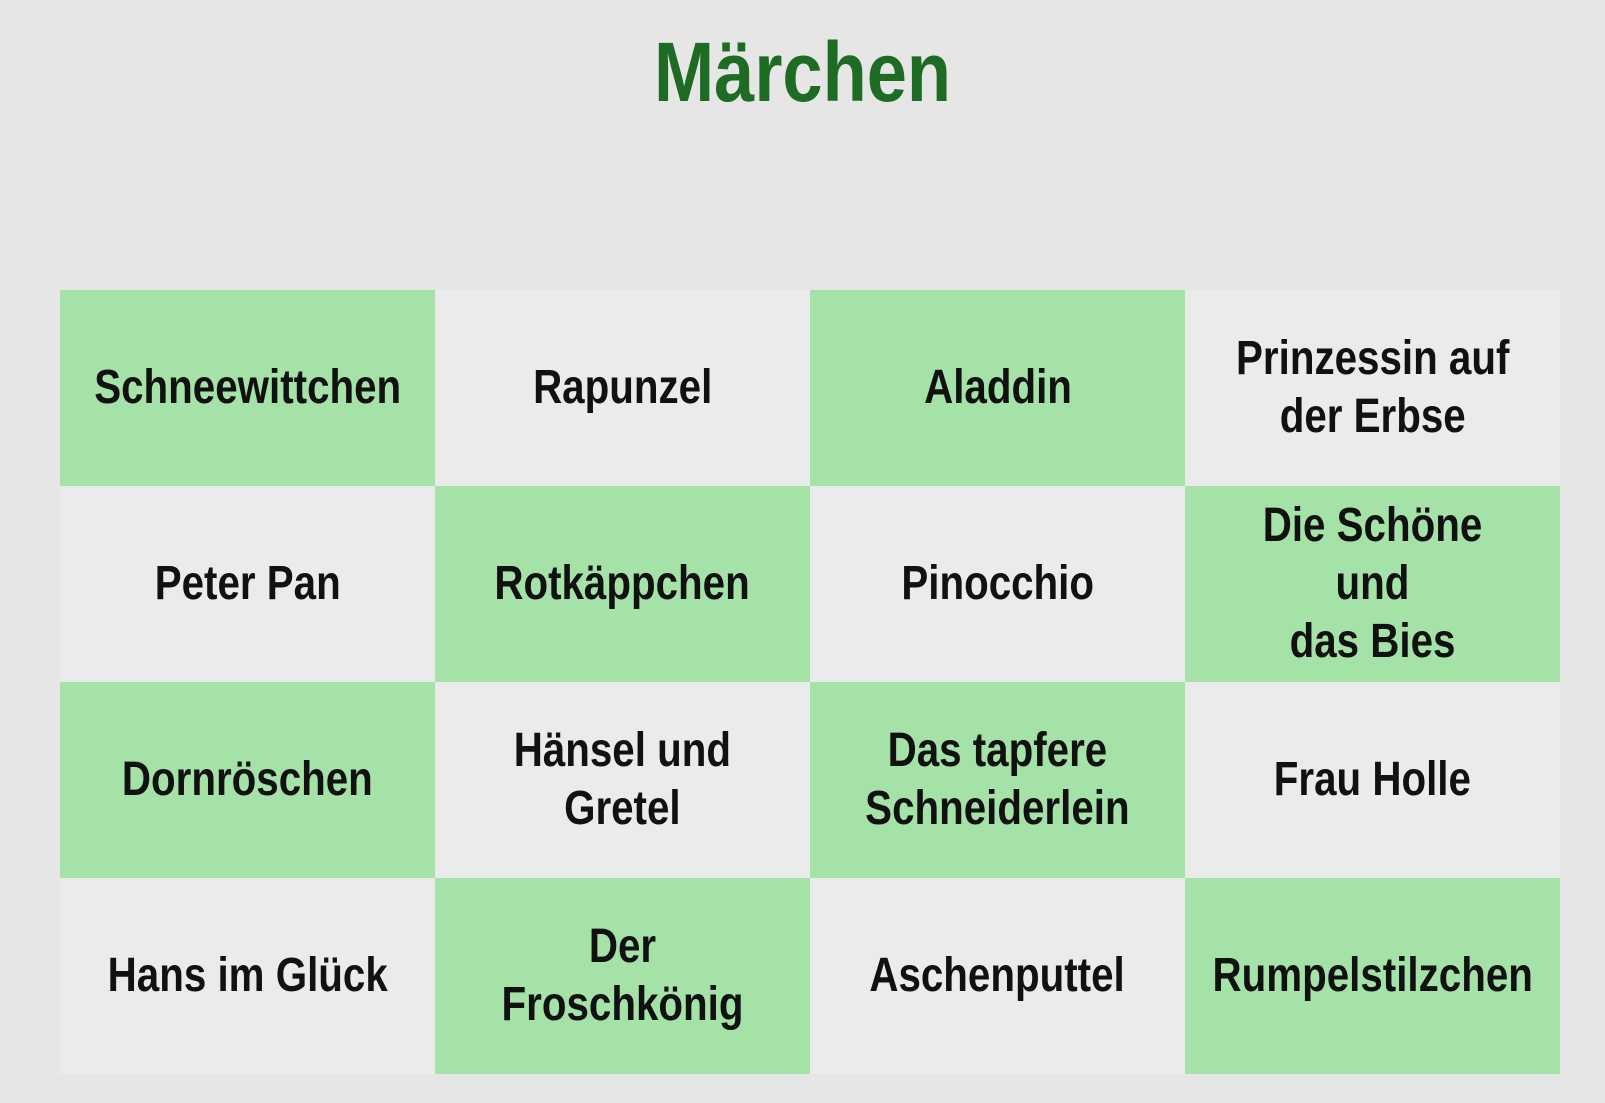  I want to click on grid-cell: Das tapfere Schneiderlein, so click(997, 780).